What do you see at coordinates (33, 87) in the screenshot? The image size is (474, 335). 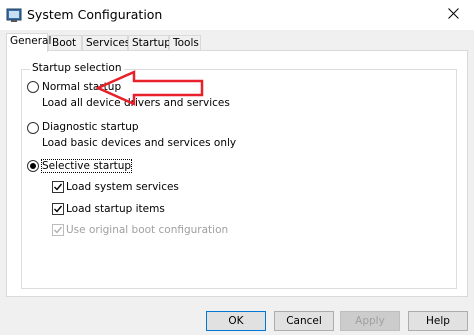 I see `normal-startup-radio` at bounding box center [33, 87].